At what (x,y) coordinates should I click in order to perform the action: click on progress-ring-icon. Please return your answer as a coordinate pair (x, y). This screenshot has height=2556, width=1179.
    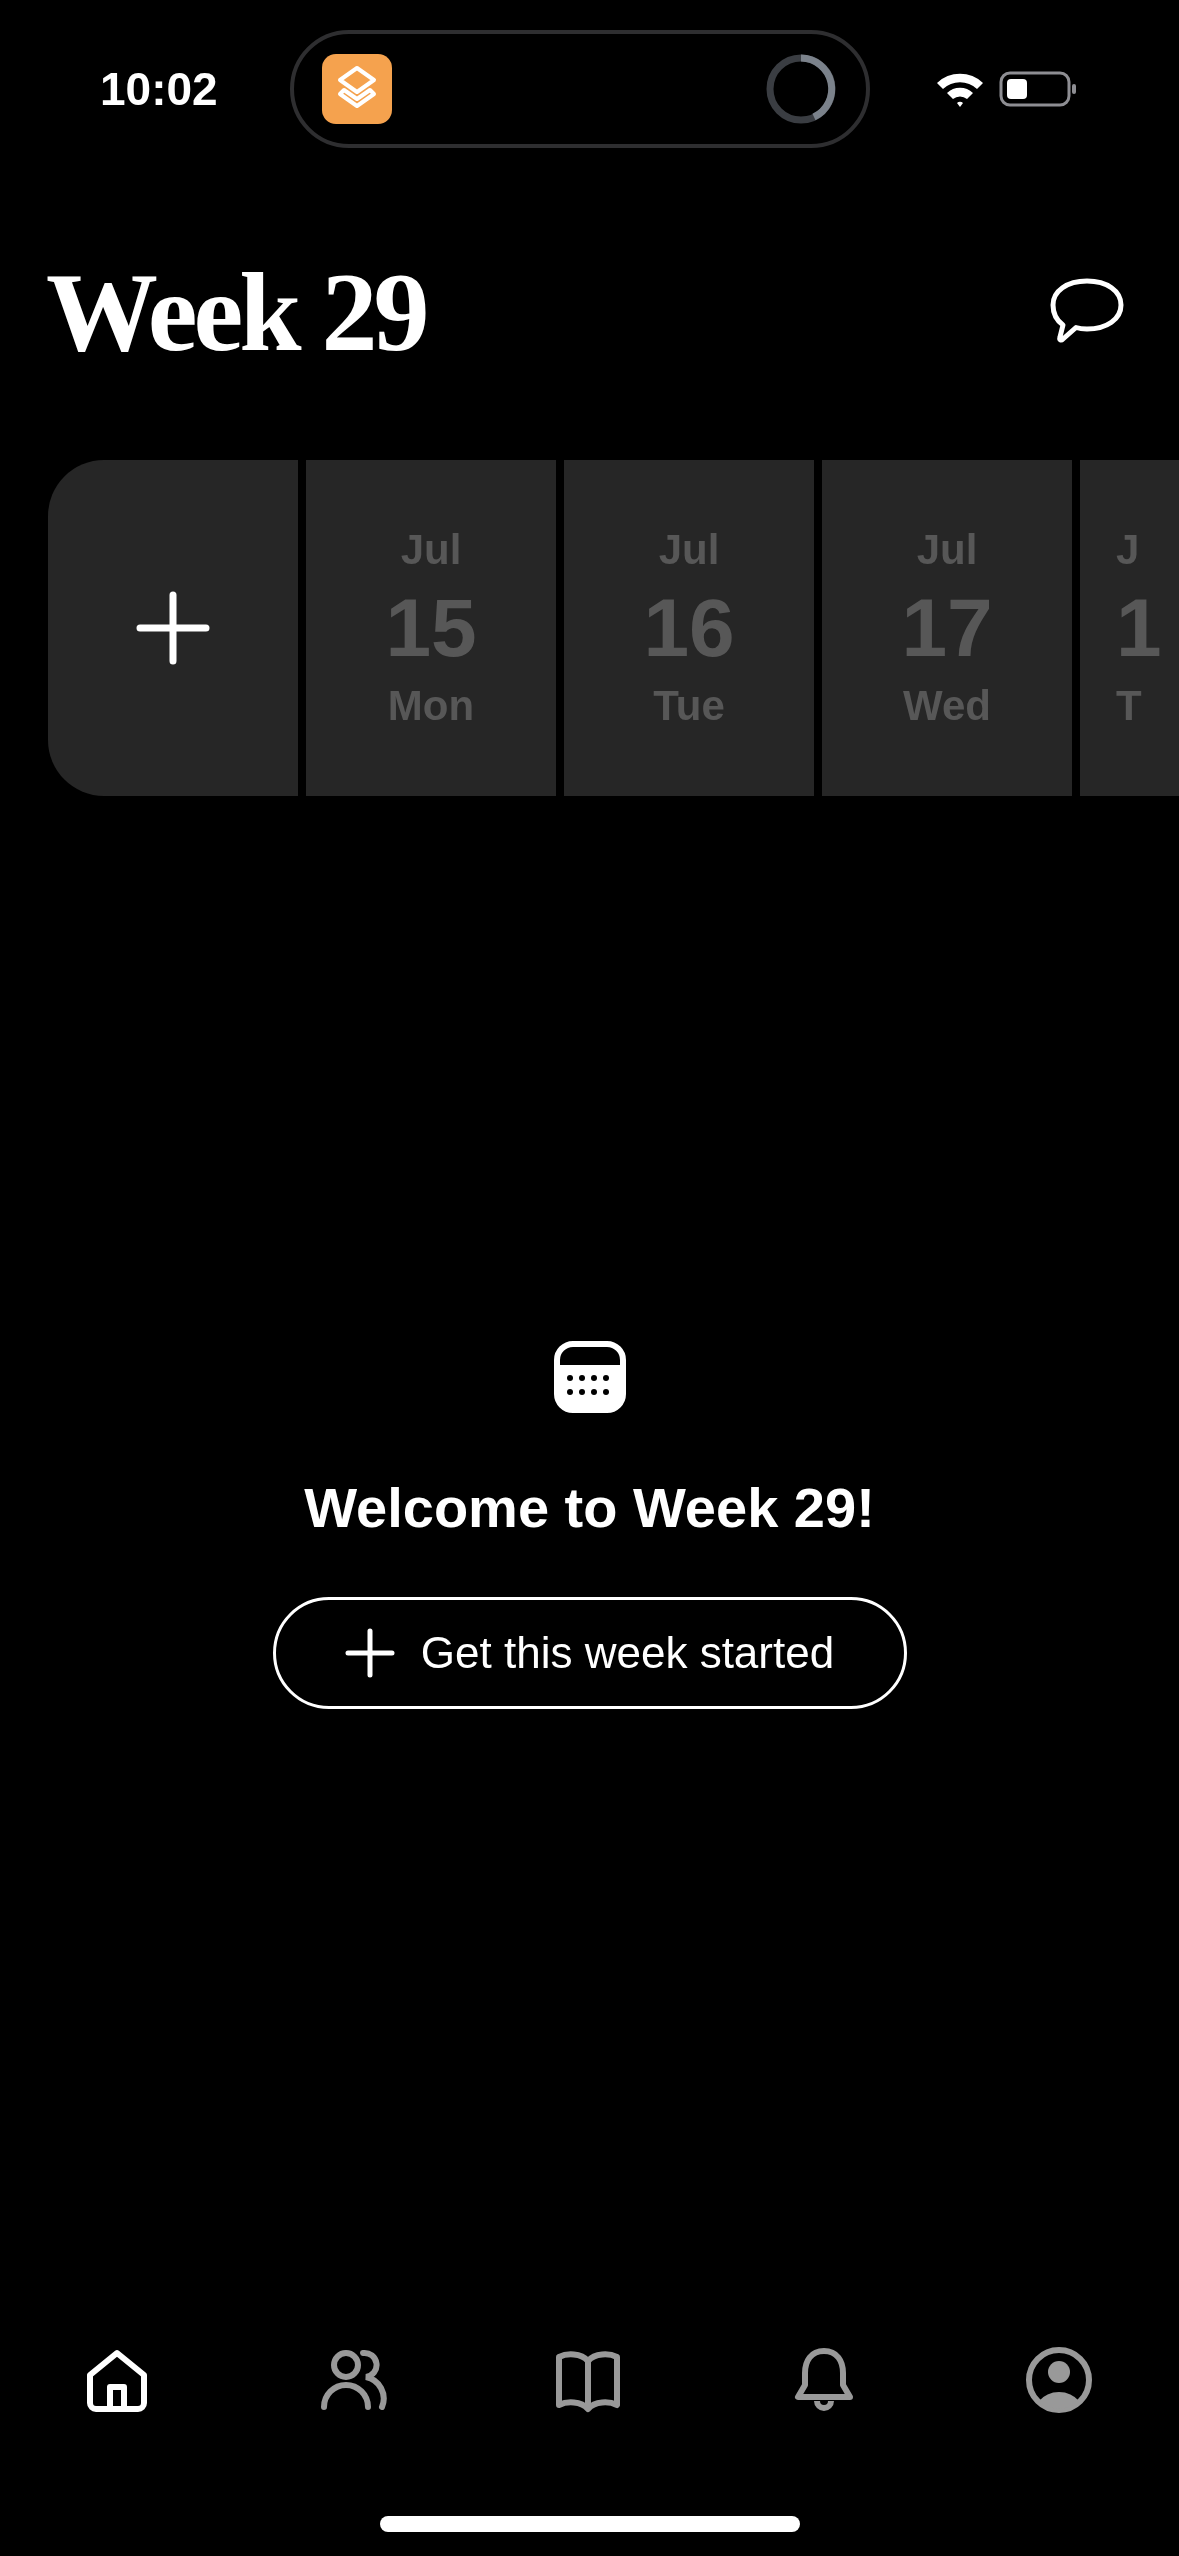
    Looking at the image, I should click on (801, 89).